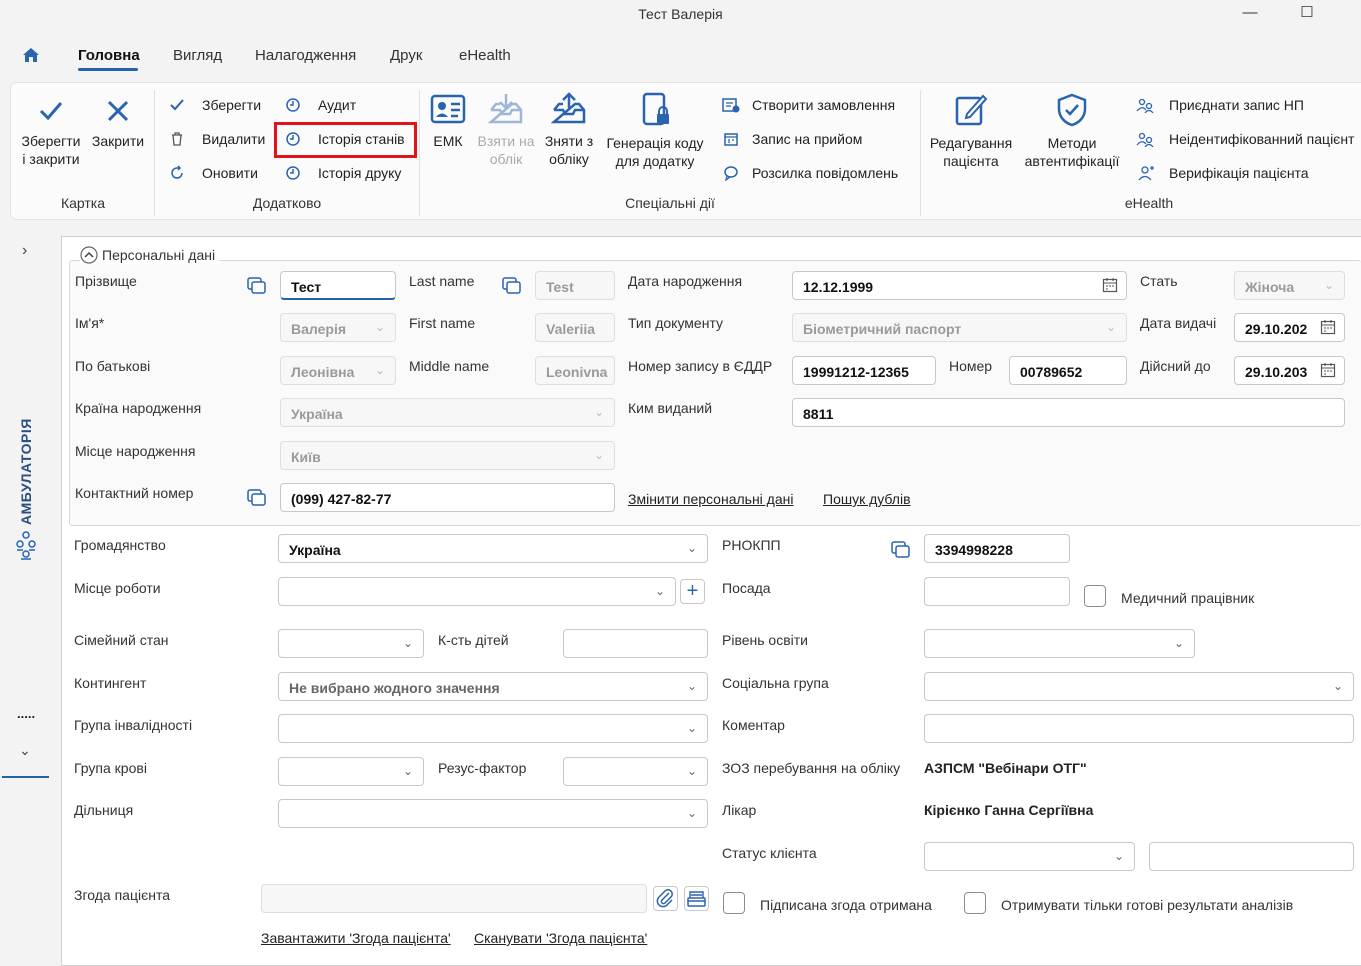 This screenshot has height=966, width=1361. What do you see at coordinates (809, 173) in the screenshot?
I see `mailing-button: Розсилка повідомлень` at bounding box center [809, 173].